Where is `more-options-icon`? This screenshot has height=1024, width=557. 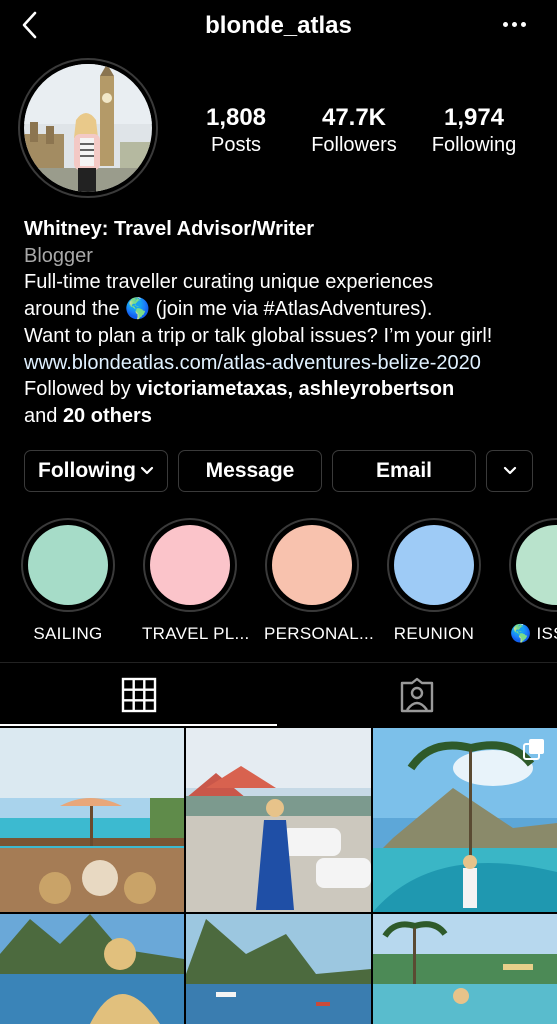
more-options-icon is located at coordinates (516, 26).